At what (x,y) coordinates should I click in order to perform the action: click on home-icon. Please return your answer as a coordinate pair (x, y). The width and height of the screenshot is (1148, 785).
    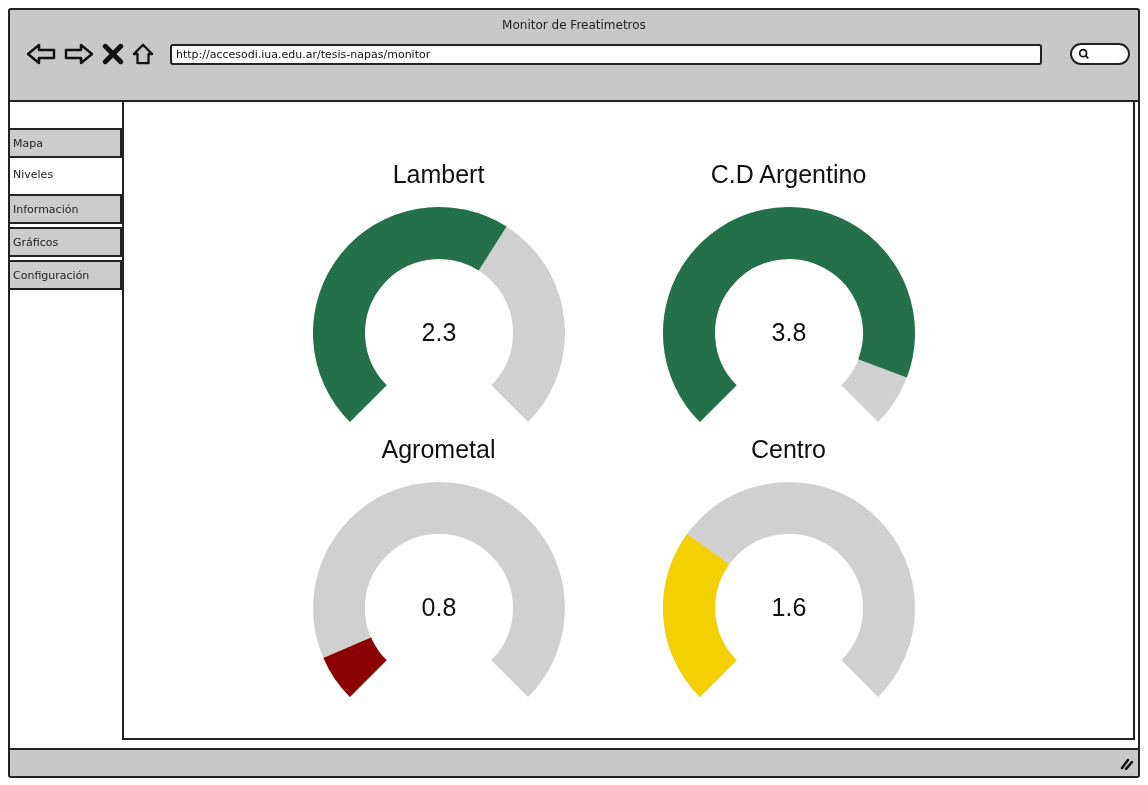
    Looking at the image, I should click on (143, 54).